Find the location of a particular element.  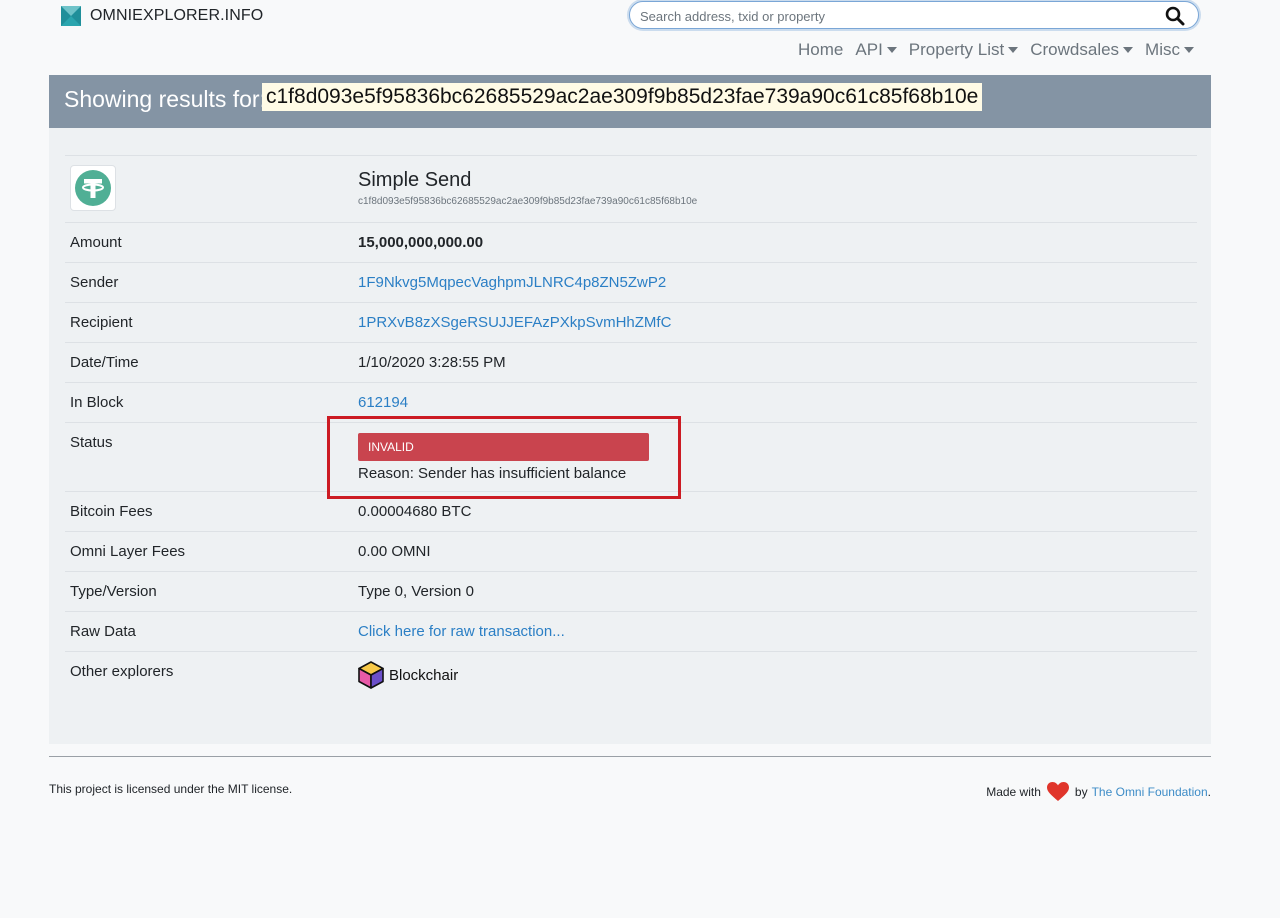

footer-period: . is located at coordinates (1209, 792).